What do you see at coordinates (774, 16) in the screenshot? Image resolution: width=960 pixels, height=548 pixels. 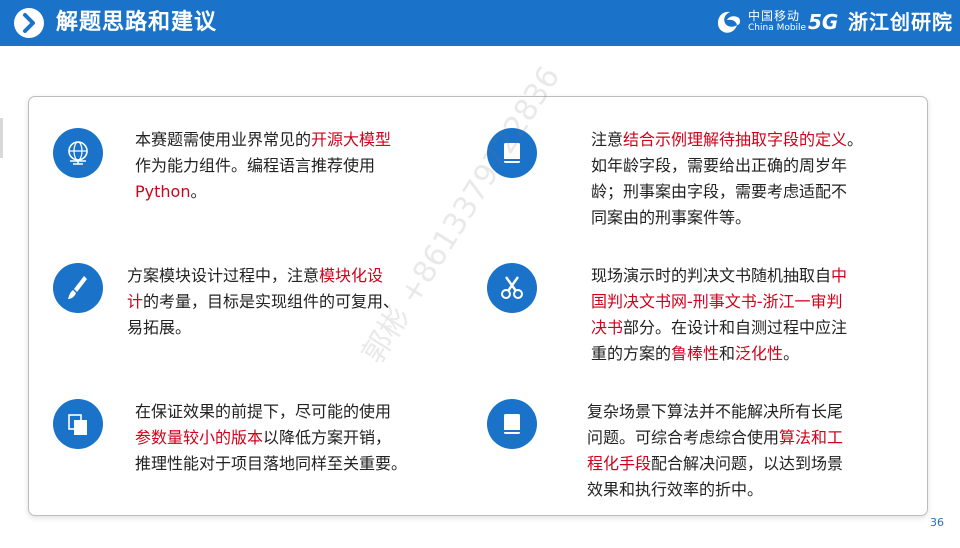 I see `brand-name-cn: 中国移动` at bounding box center [774, 16].